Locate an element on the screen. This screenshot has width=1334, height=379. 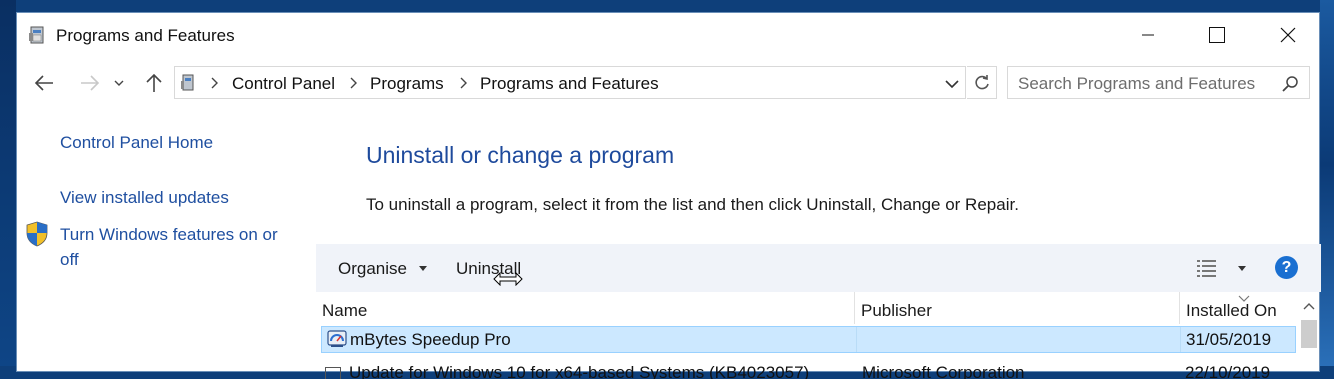
desktop-background-left is located at coordinates (8, 183).